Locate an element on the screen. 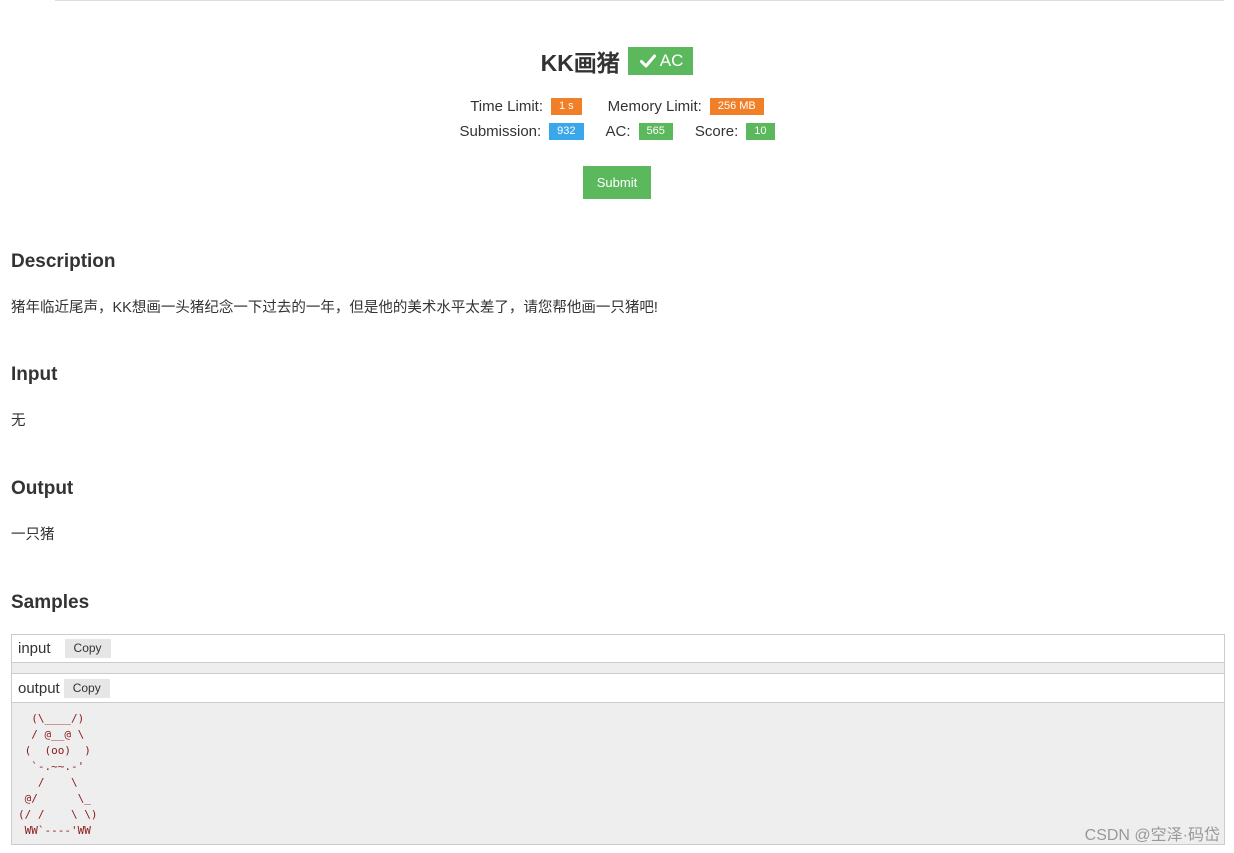 The image size is (1234, 853). samples-heading: Samples is located at coordinates (50, 602).